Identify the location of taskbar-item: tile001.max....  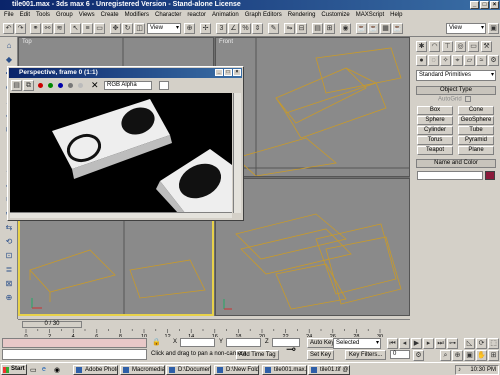
(284, 370).